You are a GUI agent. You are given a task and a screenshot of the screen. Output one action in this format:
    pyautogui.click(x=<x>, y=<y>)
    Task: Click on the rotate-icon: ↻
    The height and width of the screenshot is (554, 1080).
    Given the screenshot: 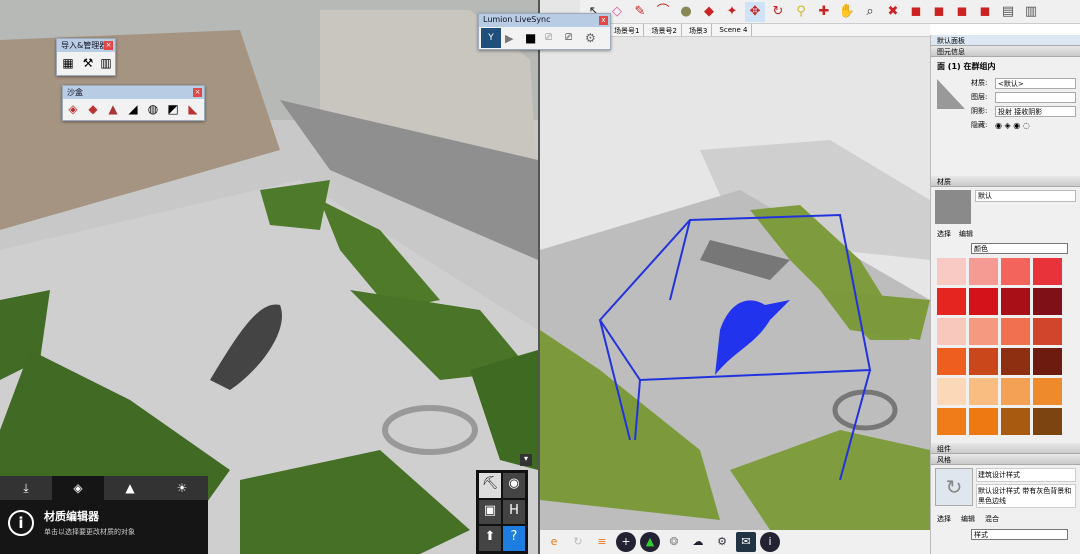 What is the action you would take?
    pyautogui.click(x=778, y=12)
    